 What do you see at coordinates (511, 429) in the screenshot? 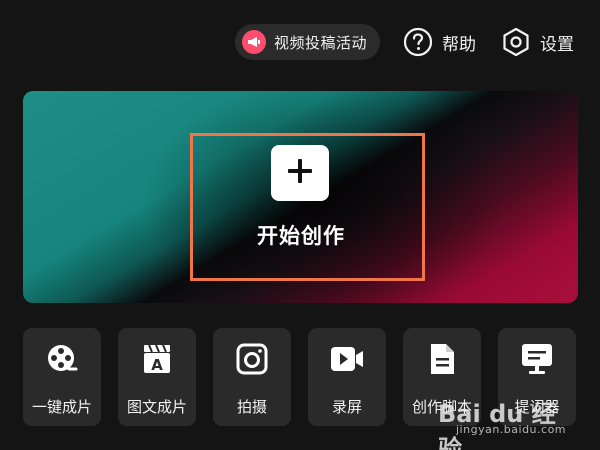
I see `watermark-url: jingyan.baidu.com` at bounding box center [511, 429].